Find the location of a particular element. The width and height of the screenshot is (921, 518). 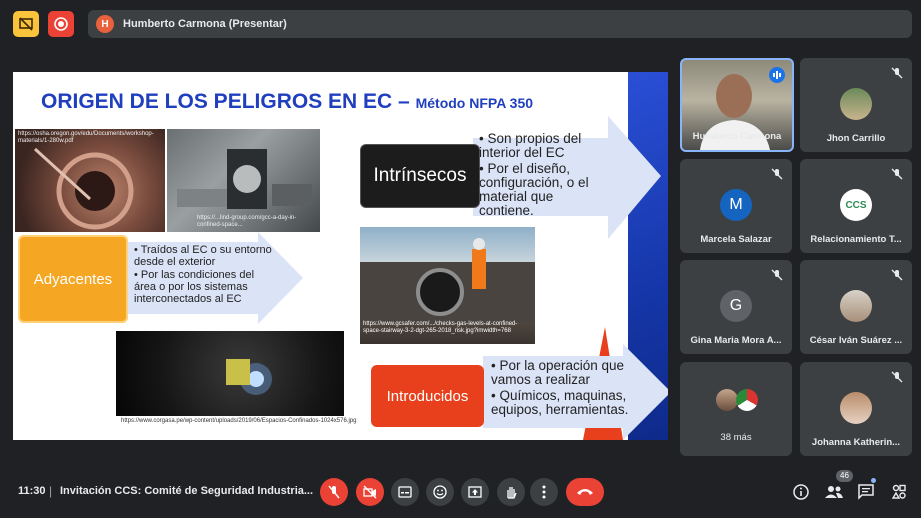

people-icon is located at coordinates (834, 492).